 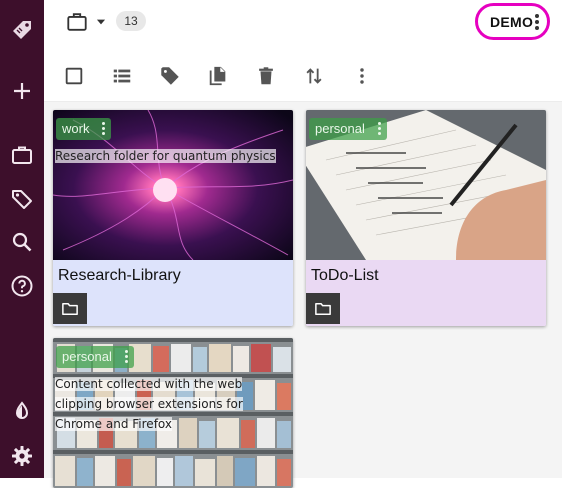 I want to click on folder-thumbnail: work Research folder for quantum physics, so click(x=173, y=185).